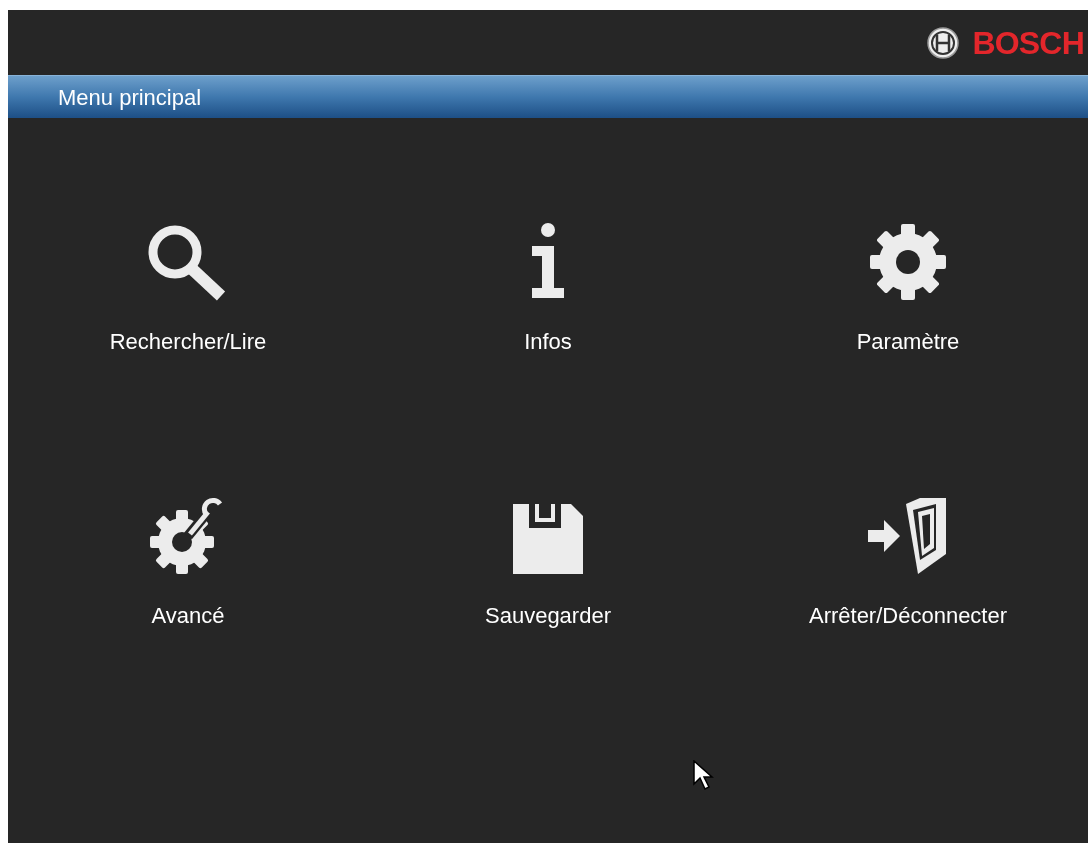  Describe the element at coordinates (130, 97) in the screenshot. I see `header-title: Menu principal` at that location.